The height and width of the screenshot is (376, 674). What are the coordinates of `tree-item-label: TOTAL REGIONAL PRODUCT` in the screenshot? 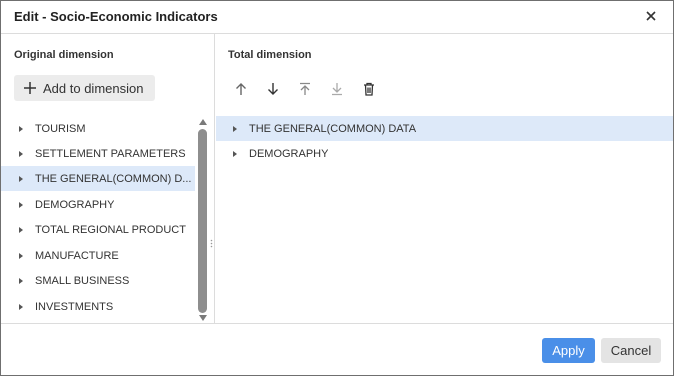 It's located at (110, 229).